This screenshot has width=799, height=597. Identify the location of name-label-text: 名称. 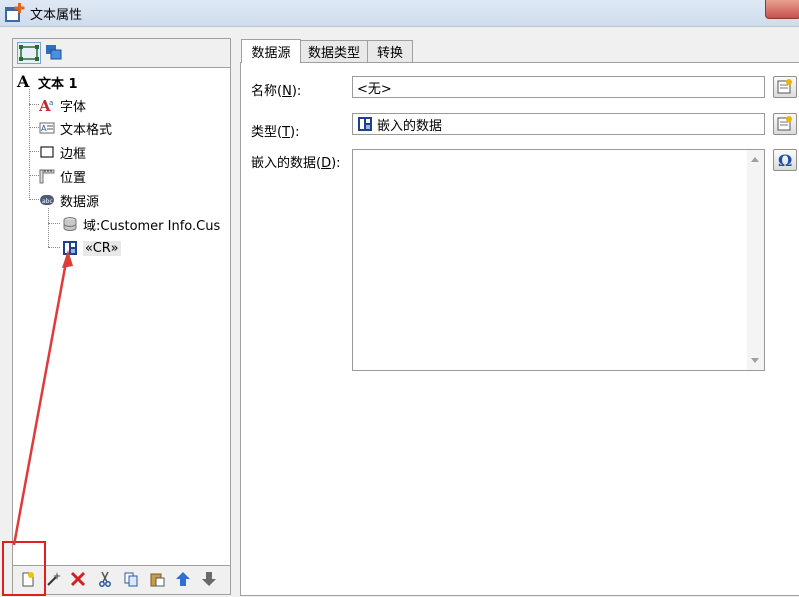
(264, 91).